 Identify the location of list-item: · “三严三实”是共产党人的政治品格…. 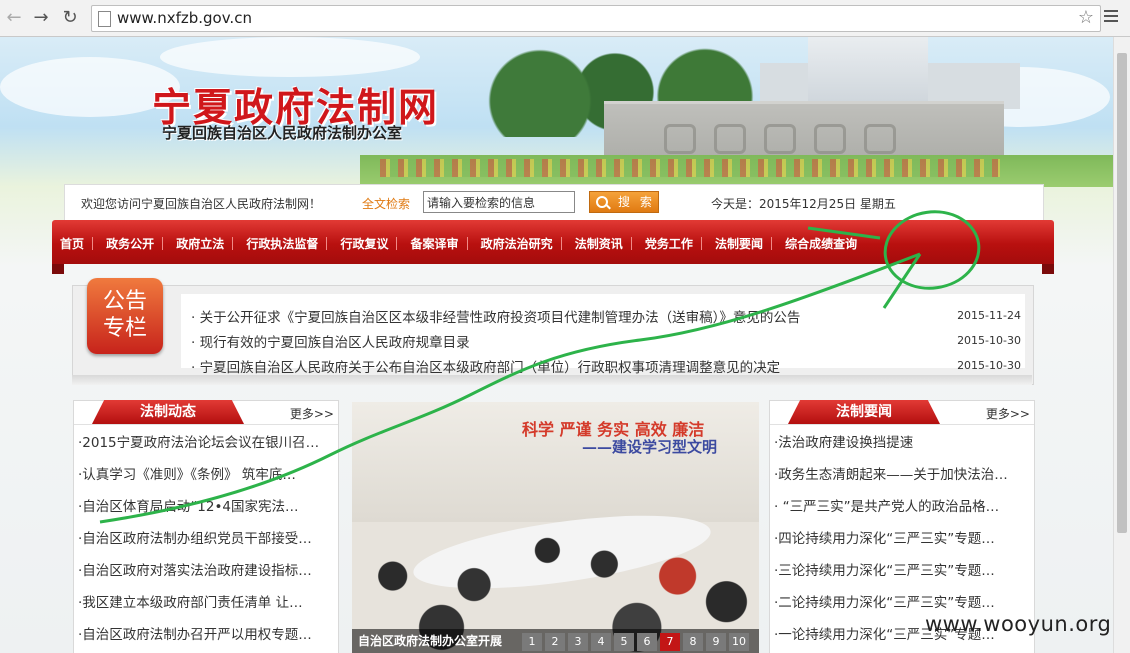
(891, 515).